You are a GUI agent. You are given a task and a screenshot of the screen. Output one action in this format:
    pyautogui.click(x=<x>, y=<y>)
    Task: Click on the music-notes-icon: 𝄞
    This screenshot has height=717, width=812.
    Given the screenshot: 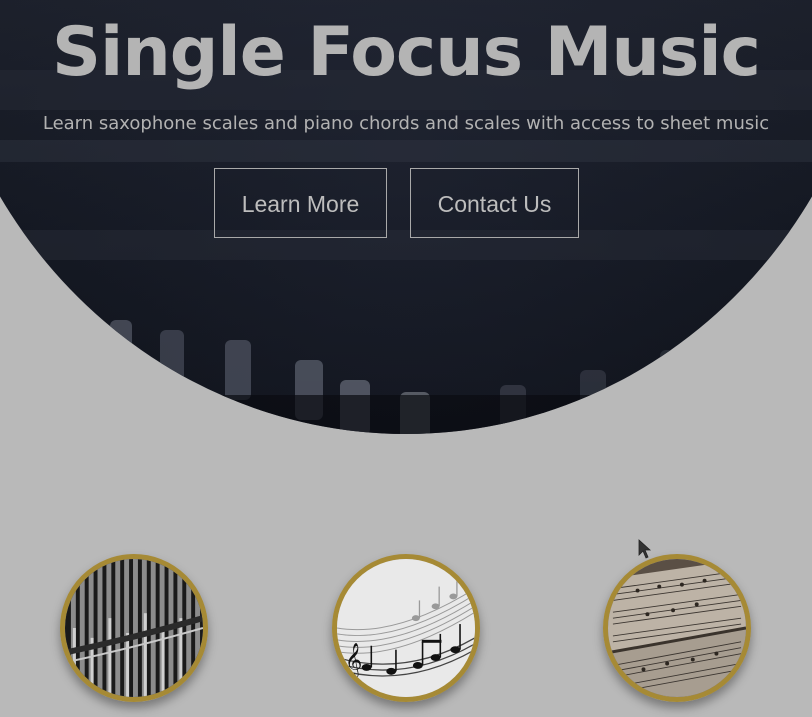 What is the action you would take?
    pyautogui.click(x=406, y=628)
    